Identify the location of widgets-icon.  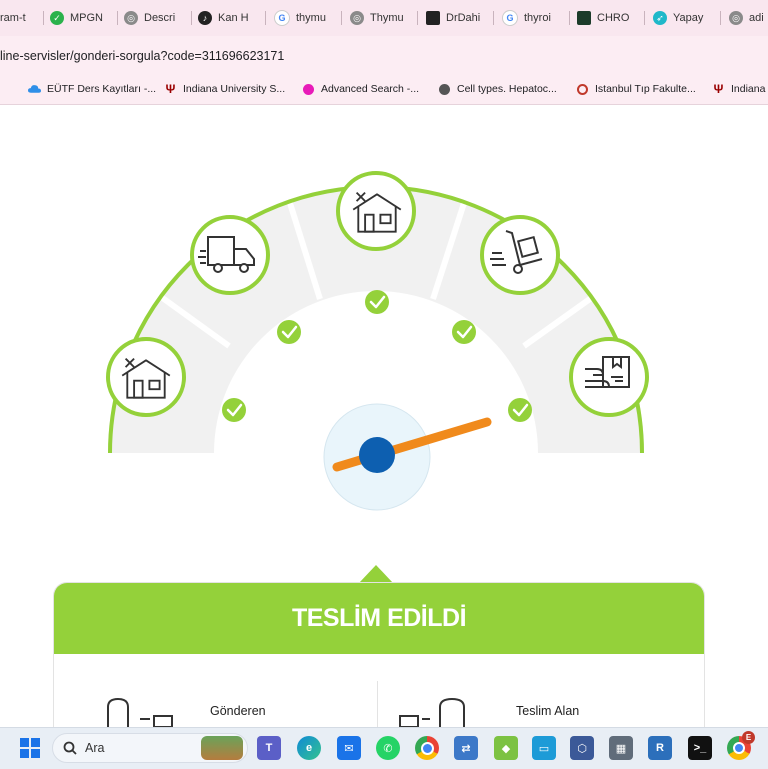
(222, 748).